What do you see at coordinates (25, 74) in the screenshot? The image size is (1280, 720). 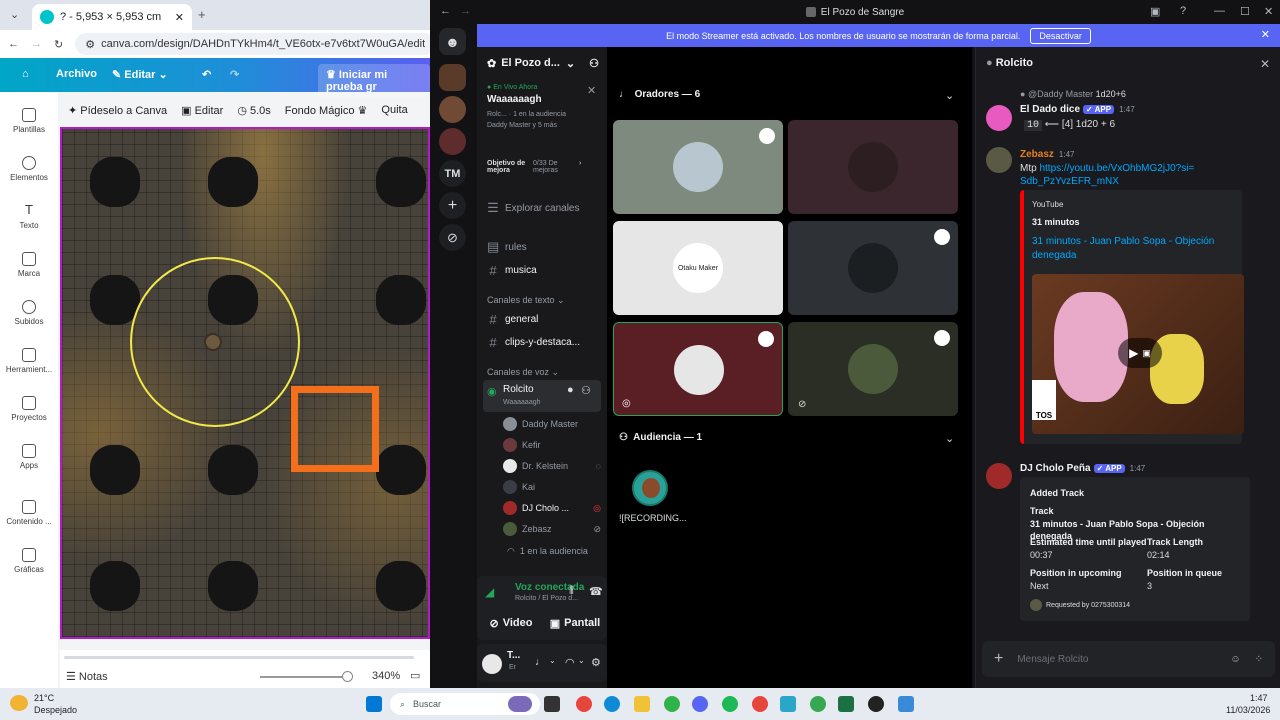 I see `home-icon: ⌂` at bounding box center [25, 74].